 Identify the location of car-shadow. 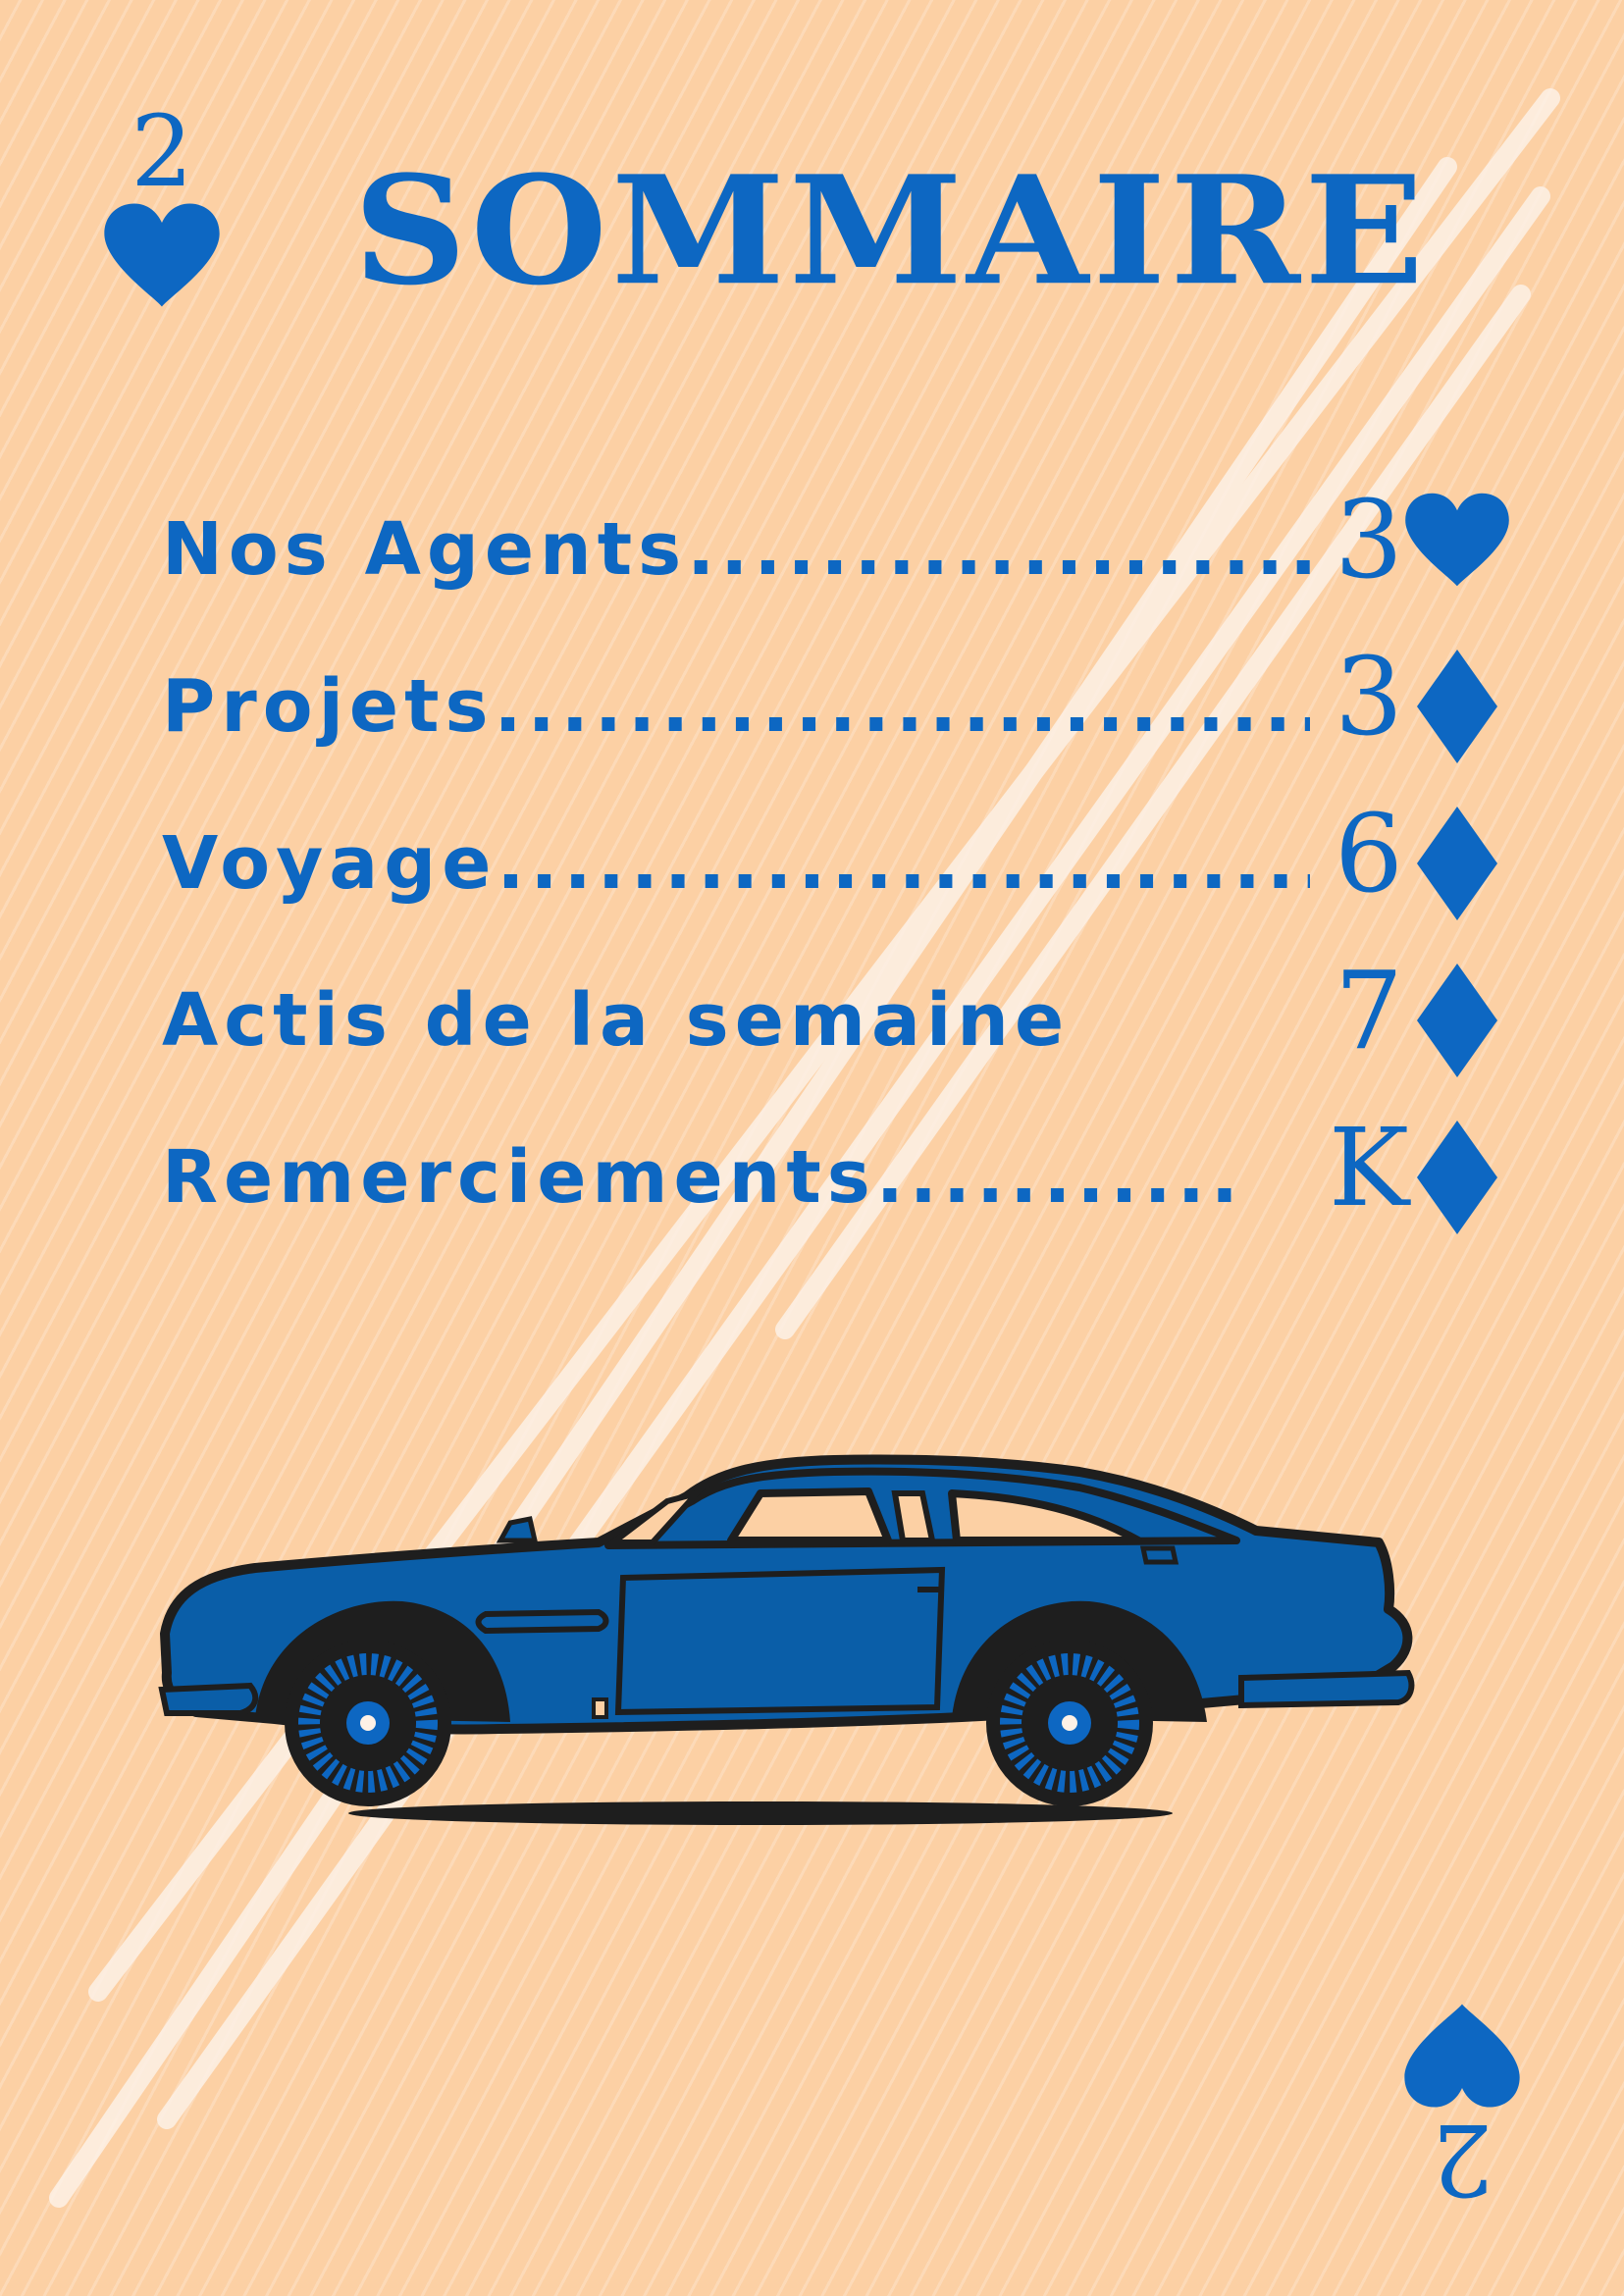
(760, 1813).